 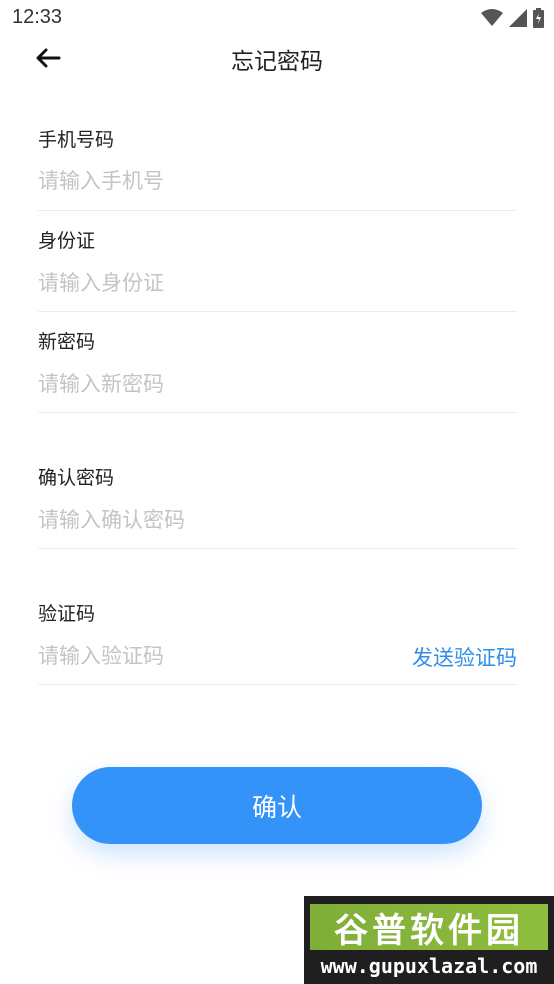 I want to click on watermark: 谷普软件园 www.gupuxlazal.com, so click(x=429, y=940).